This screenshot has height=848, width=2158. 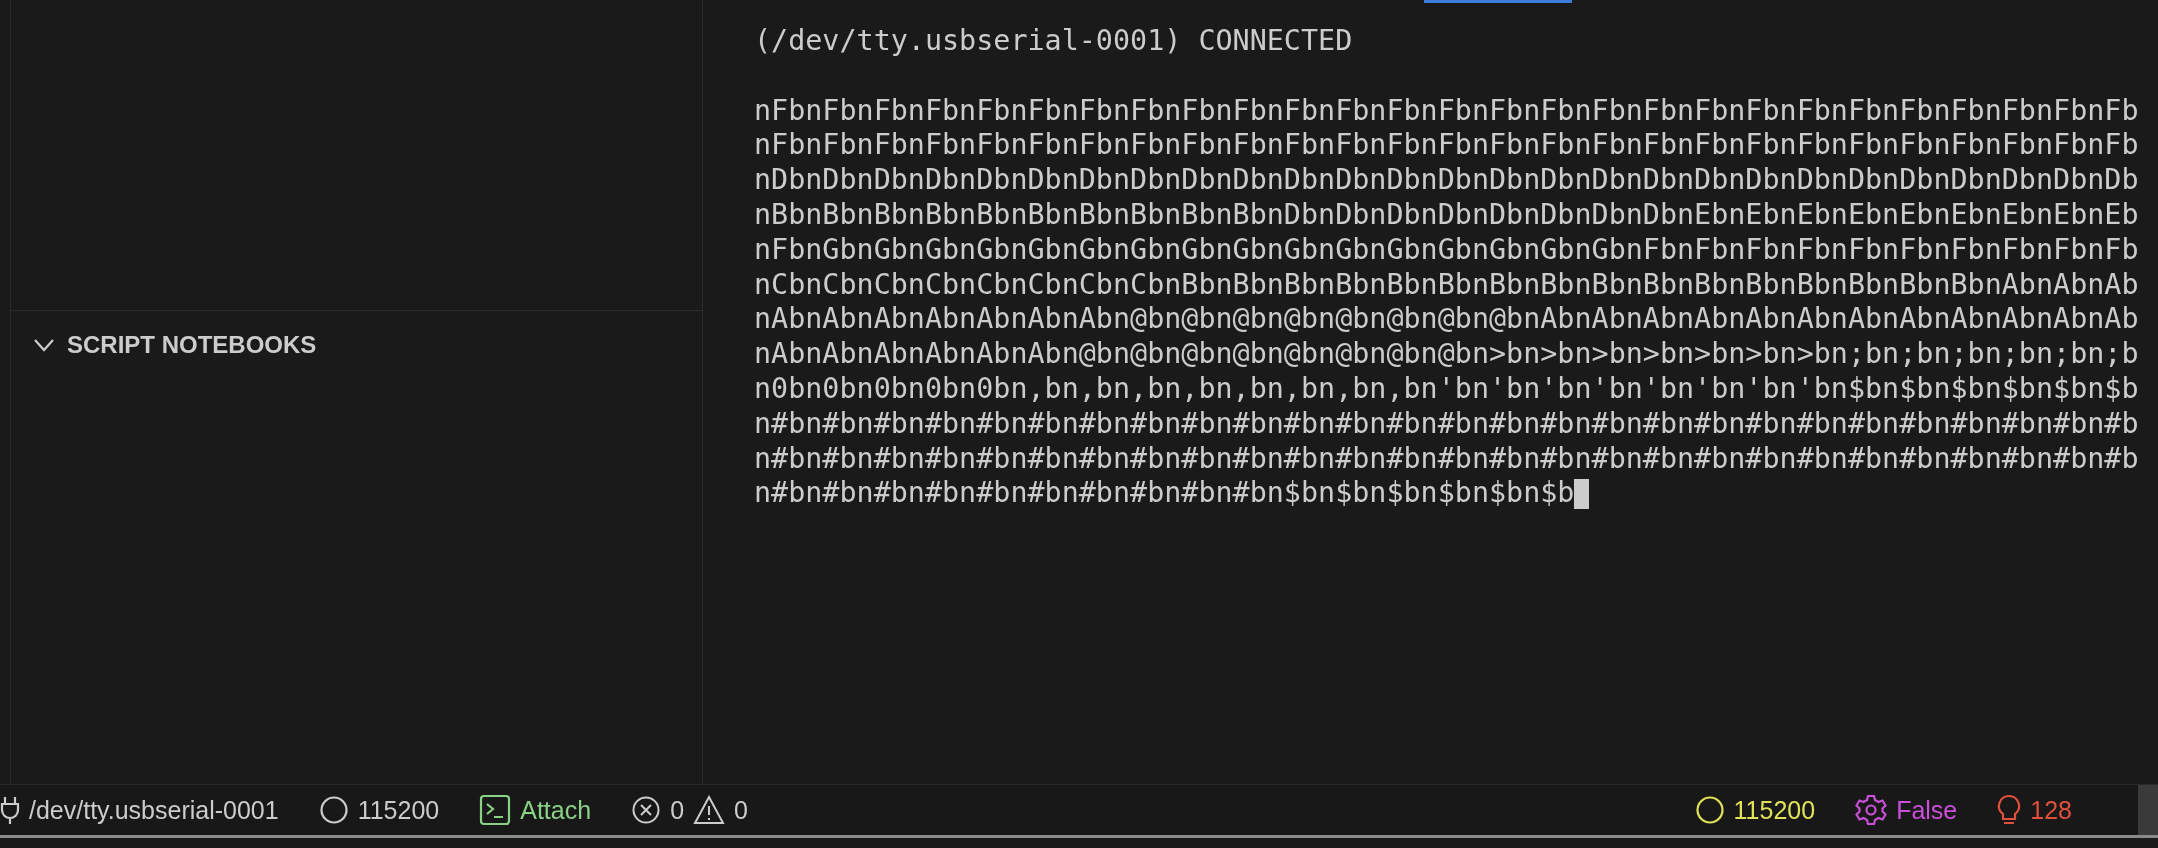 What do you see at coordinates (1164, 494) in the screenshot?
I see `terminal-line: n#bn#bn#bn#bn#bn#bn#bn#bn#bn#bn$bn$bn$bn$bn$bn$b` at bounding box center [1164, 494].